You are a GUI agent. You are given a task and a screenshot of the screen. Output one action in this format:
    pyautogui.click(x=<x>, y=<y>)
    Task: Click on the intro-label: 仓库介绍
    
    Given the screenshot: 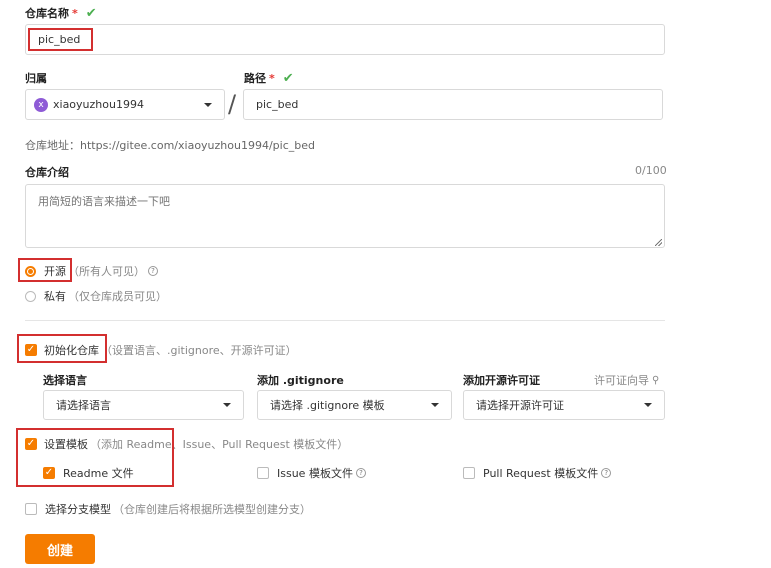 What is the action you would take?
    pyautogui.click(x=47, y=172)
    